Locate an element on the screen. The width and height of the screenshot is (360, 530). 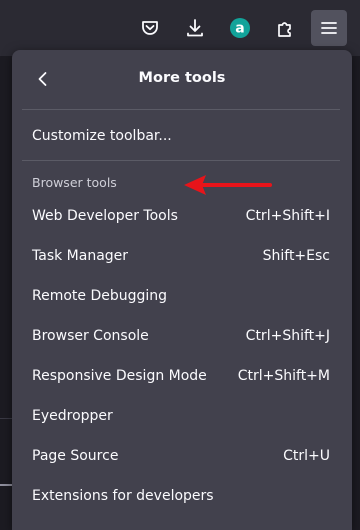
menu-item-shortcut: Ctrl+Shift+I is located at coordinates (287, 216).